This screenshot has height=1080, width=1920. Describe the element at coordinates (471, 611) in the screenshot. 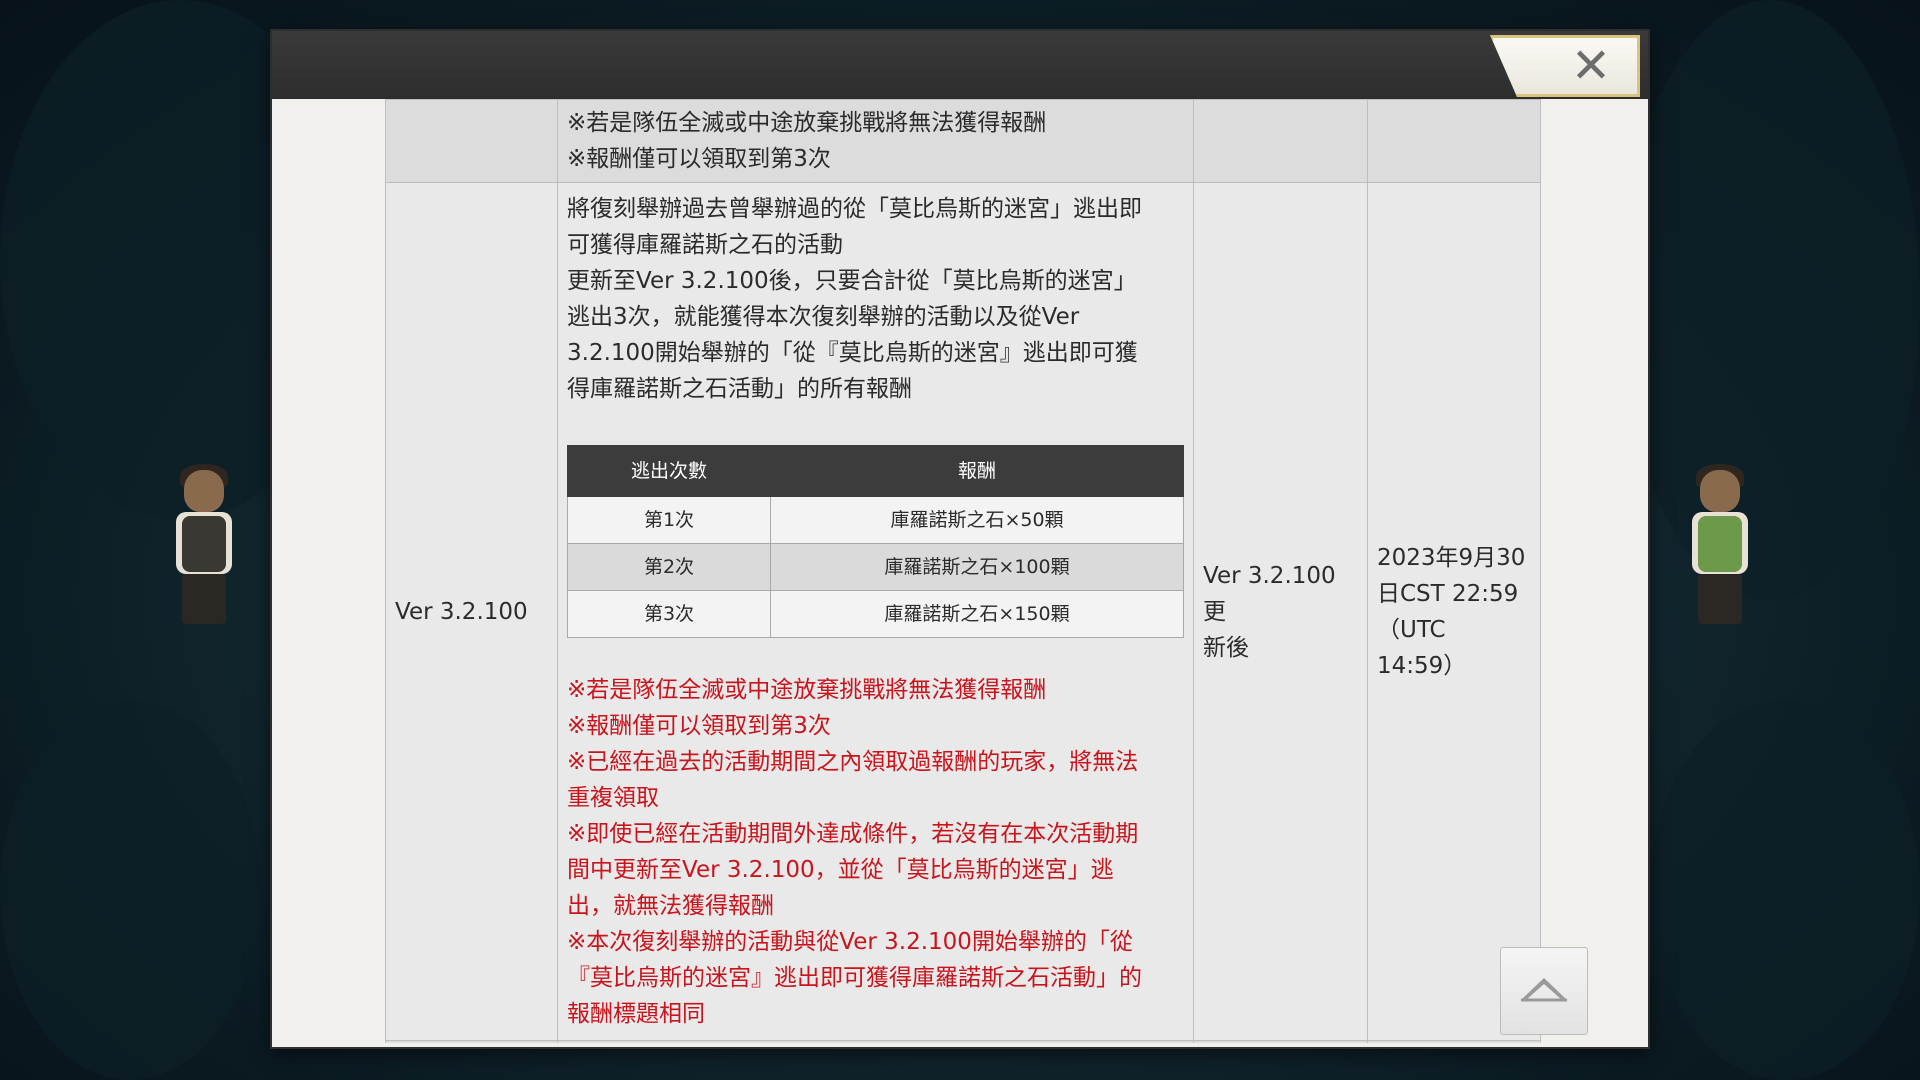

I see `version-cell: Ver 3.2.100` at that location.